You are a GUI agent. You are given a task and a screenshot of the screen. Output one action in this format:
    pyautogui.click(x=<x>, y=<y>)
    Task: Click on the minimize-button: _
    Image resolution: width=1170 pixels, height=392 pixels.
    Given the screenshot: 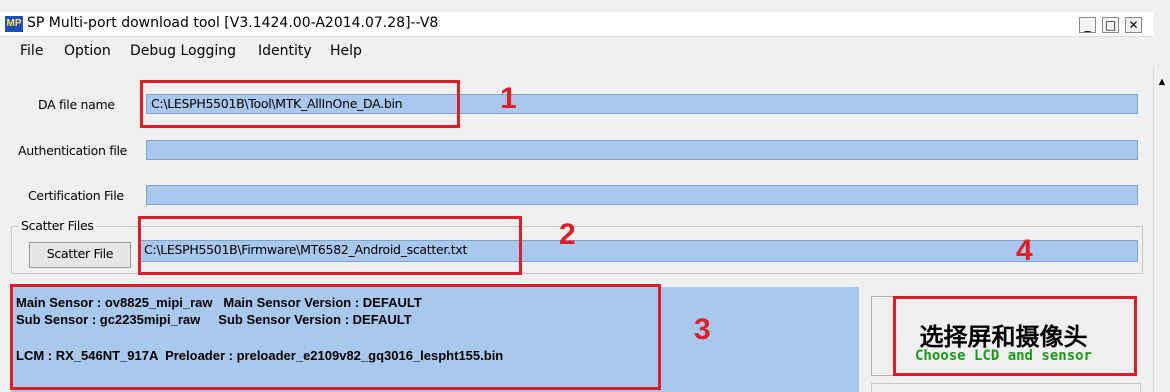 What is the action you would take?
    pyautogui.click(x=1087, y=25)
    